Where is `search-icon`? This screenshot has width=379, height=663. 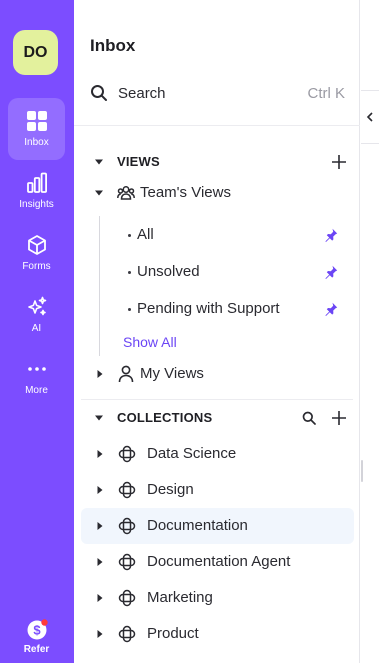
search-icon is located at coordinates (99, 93).